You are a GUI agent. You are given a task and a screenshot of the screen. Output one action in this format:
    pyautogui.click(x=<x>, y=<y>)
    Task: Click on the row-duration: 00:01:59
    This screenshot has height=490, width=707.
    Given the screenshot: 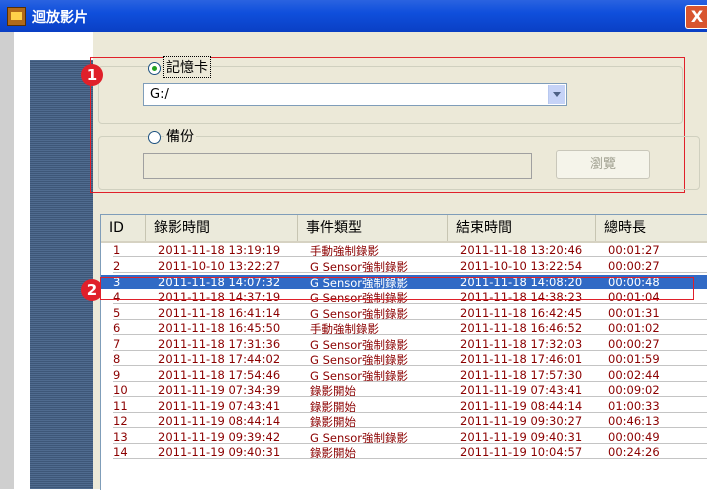 What is the action you would take?
    pyautogui.click(x=634, y=359)
    